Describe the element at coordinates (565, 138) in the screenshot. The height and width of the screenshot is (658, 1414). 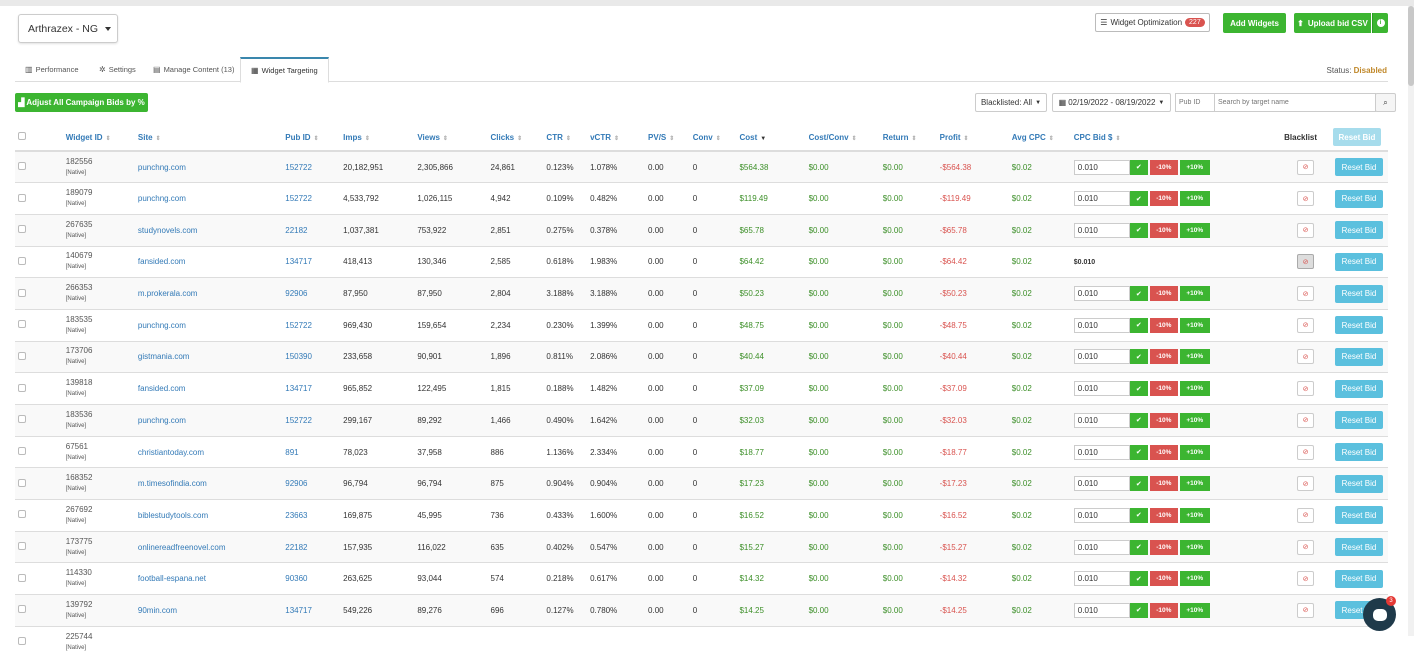
I see `col-ctr: CTR ⇕` at that location.